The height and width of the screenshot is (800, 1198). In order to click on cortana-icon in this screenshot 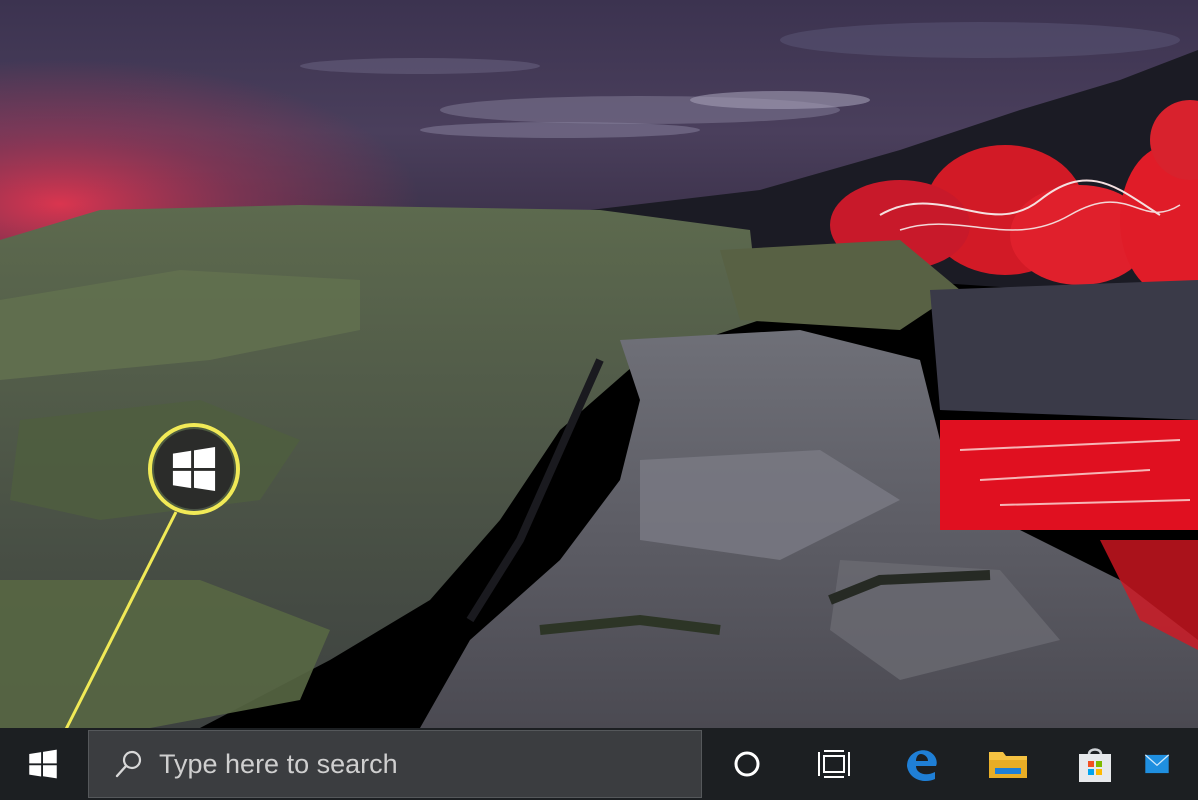, I will do `click(747, 764)`.